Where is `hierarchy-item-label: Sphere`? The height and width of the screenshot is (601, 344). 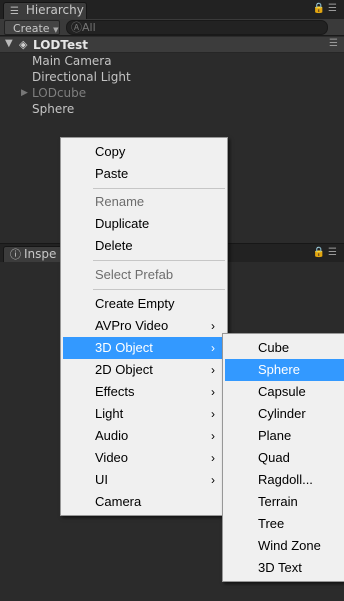 hierarchy-item-label: Sphere is located at coordinates (53, 109).